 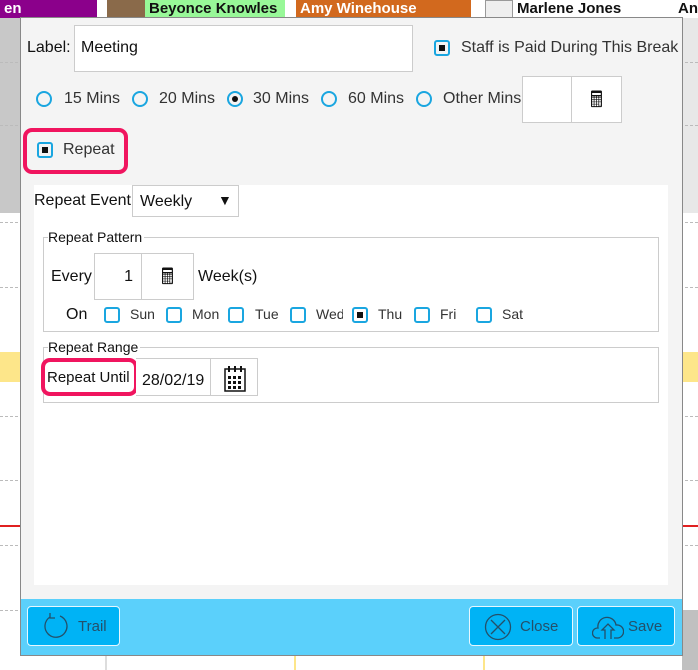 I want to click on day-label: Wed, so click(x=329, y=314).